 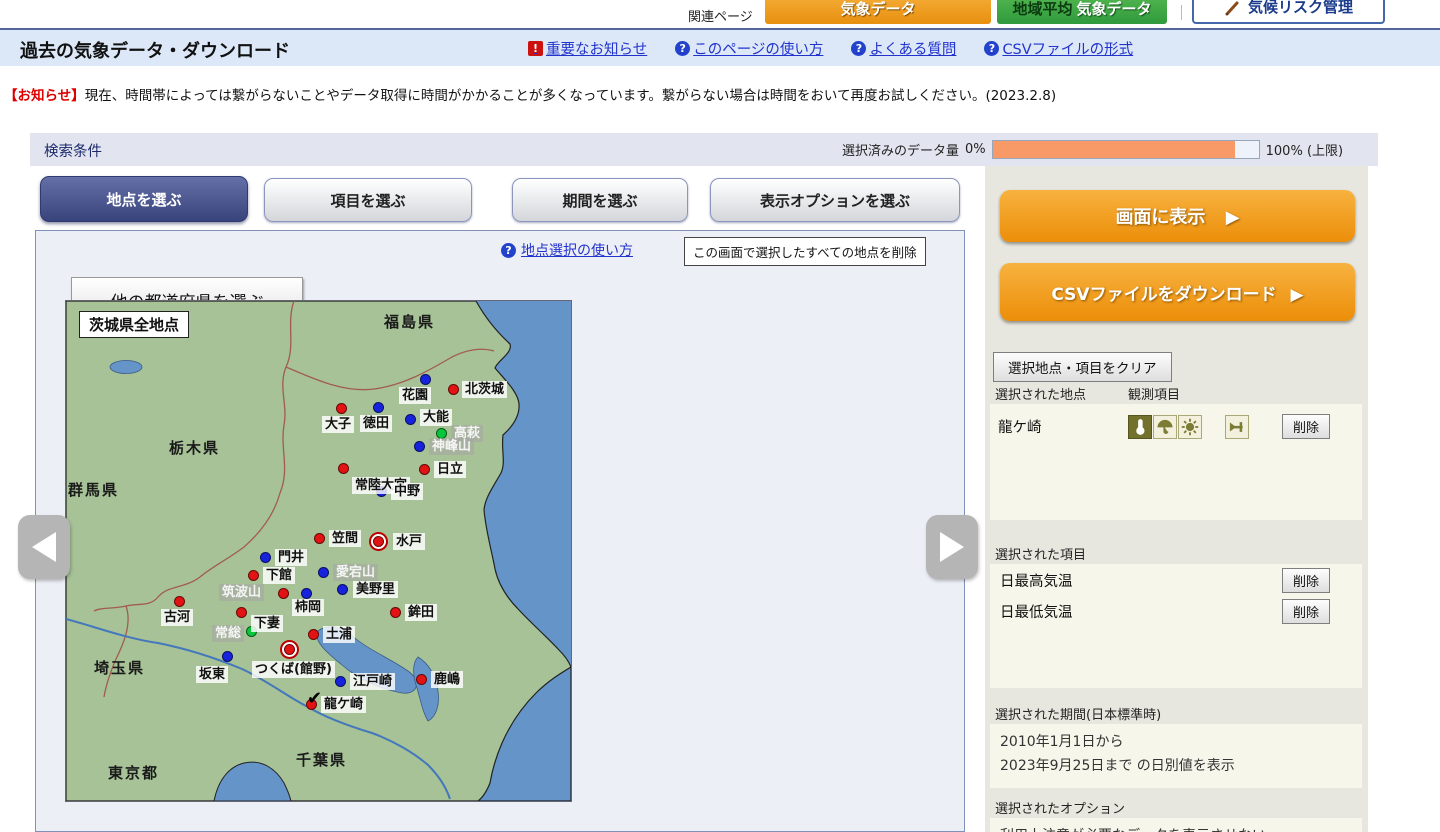 I want to click on station-label: 大子, so click(x=338, y=424).